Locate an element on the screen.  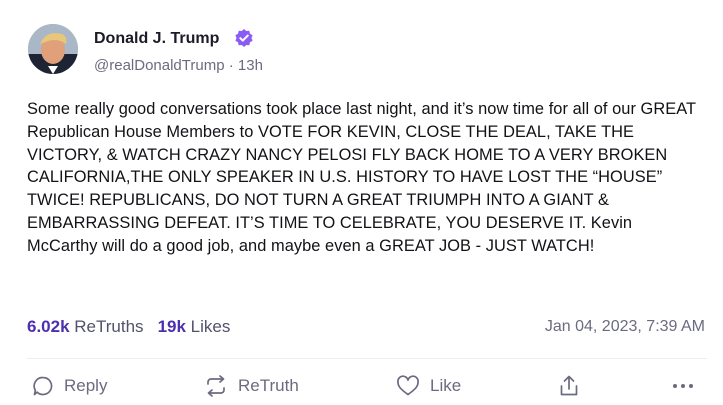
like-label: Like is located at coordinates (446, 385).